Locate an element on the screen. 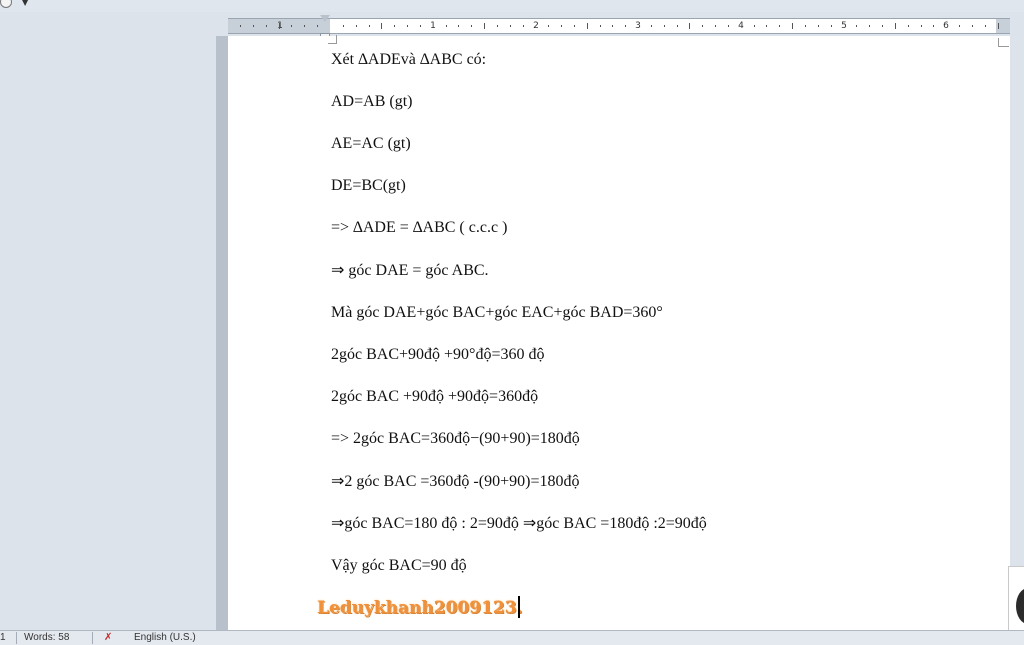 This screenshot has height=645, width=1024. document-line: AE=AC (gt) is located at coordinates (371, 144).